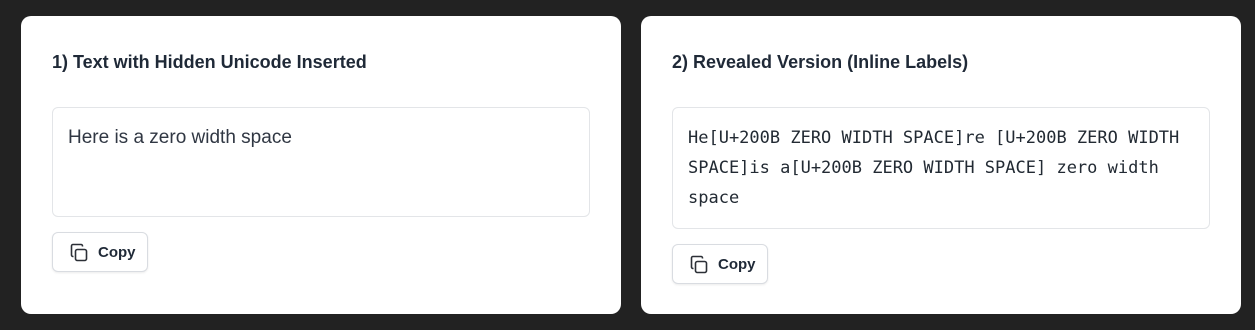 This screenshot has height=330, width=1255. Describe the element at coordinates (180, 137) in the screenshot. I see `hidden-text-content: Here is a zero width space` at that location.